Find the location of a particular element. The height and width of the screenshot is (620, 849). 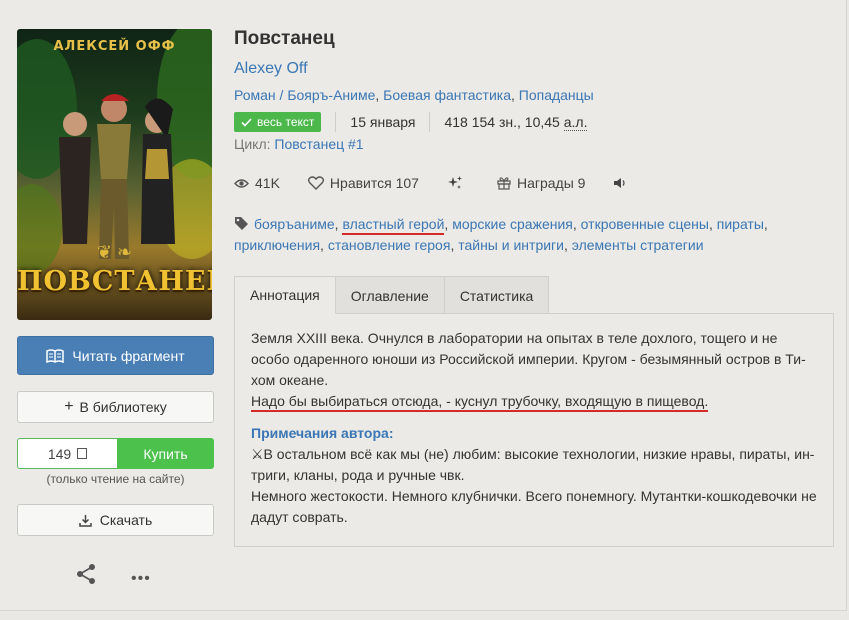

download-button: Скачать is located at coordinates (115, 520).